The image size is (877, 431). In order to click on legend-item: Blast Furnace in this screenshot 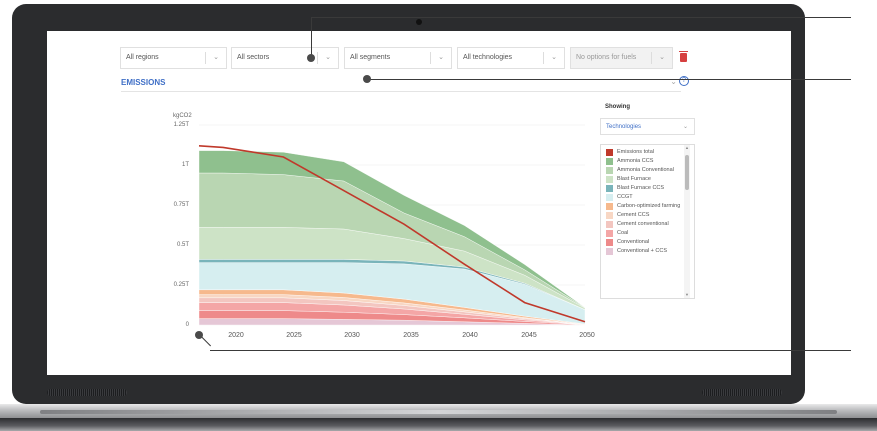, I will do `click(647, 180)`.